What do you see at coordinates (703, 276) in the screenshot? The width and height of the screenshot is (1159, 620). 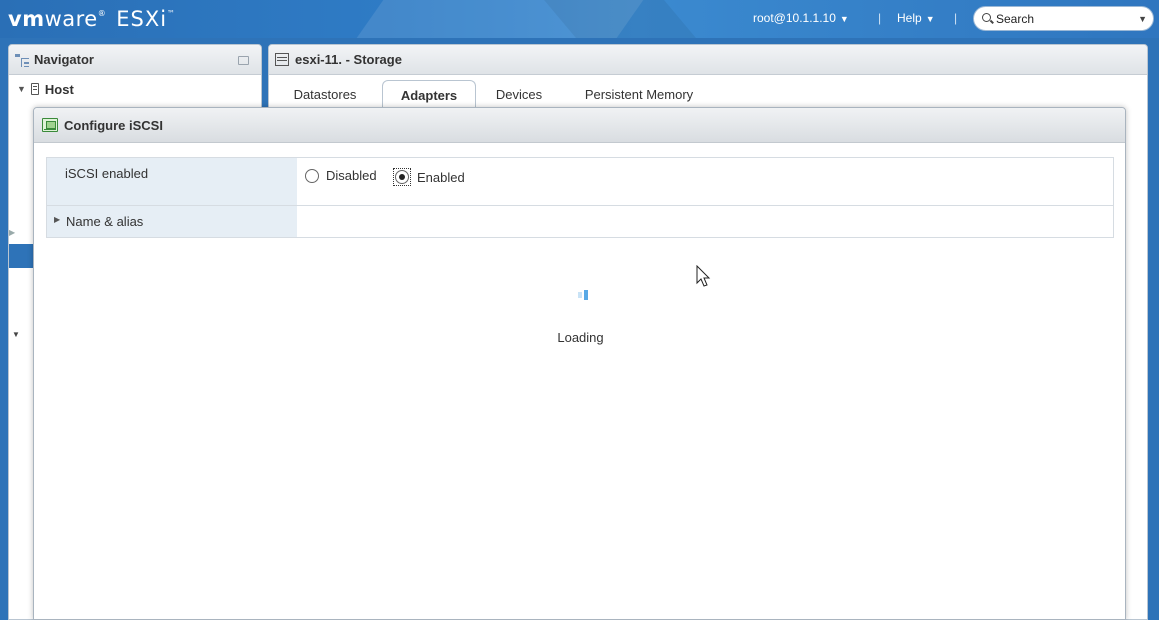 I see `mouse-cursor-icon` at bounding box center [703, 276].